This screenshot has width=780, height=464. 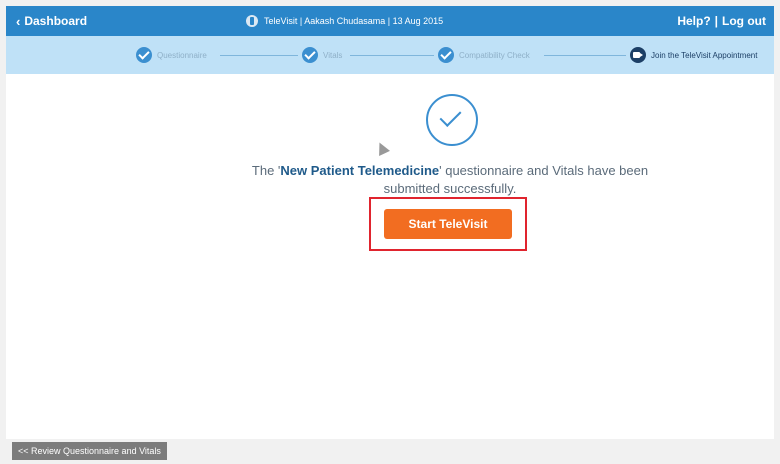 What do you see at coordinates (333, 55) in the screenshot?
I see `step-label: Vitals` at bounding box center [333, 55].